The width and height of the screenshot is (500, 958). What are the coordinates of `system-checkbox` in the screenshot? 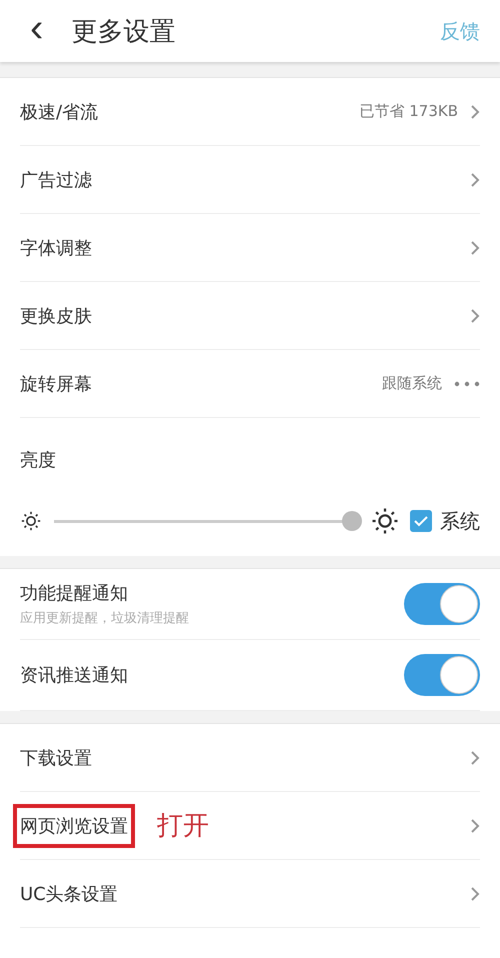 It's located at (421, 521).